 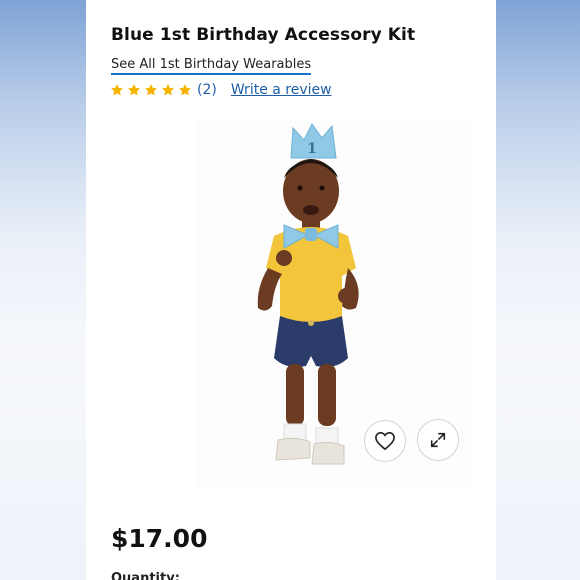 I want to click on product-price: $17.00, so click(x=159, y=538).